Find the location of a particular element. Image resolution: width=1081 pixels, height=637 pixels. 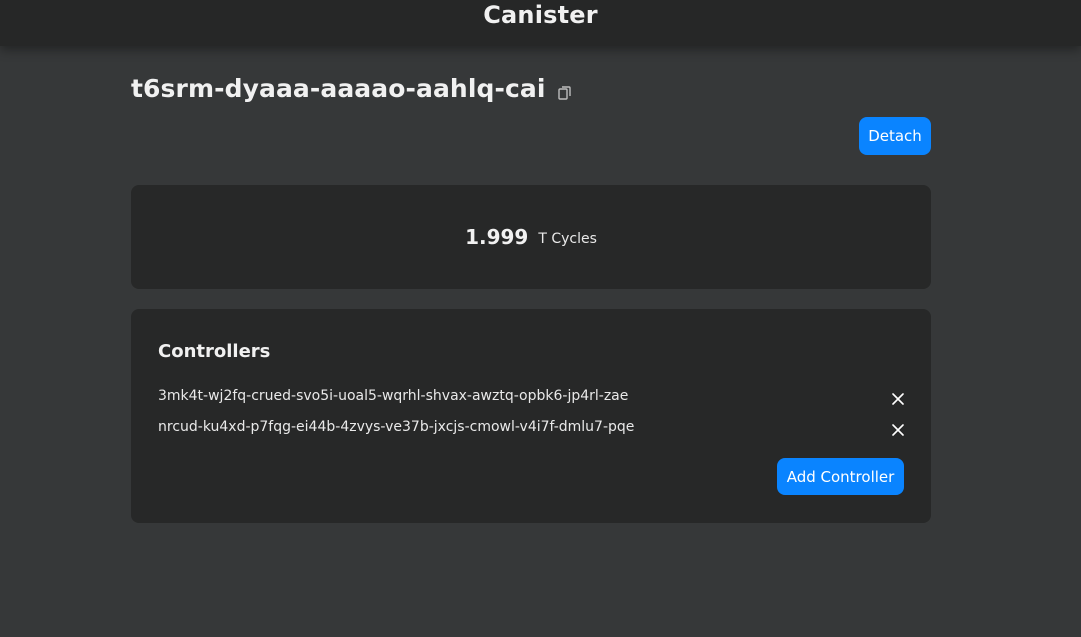

cycles-unit: T Cycles is located at coordinates (567, 238).